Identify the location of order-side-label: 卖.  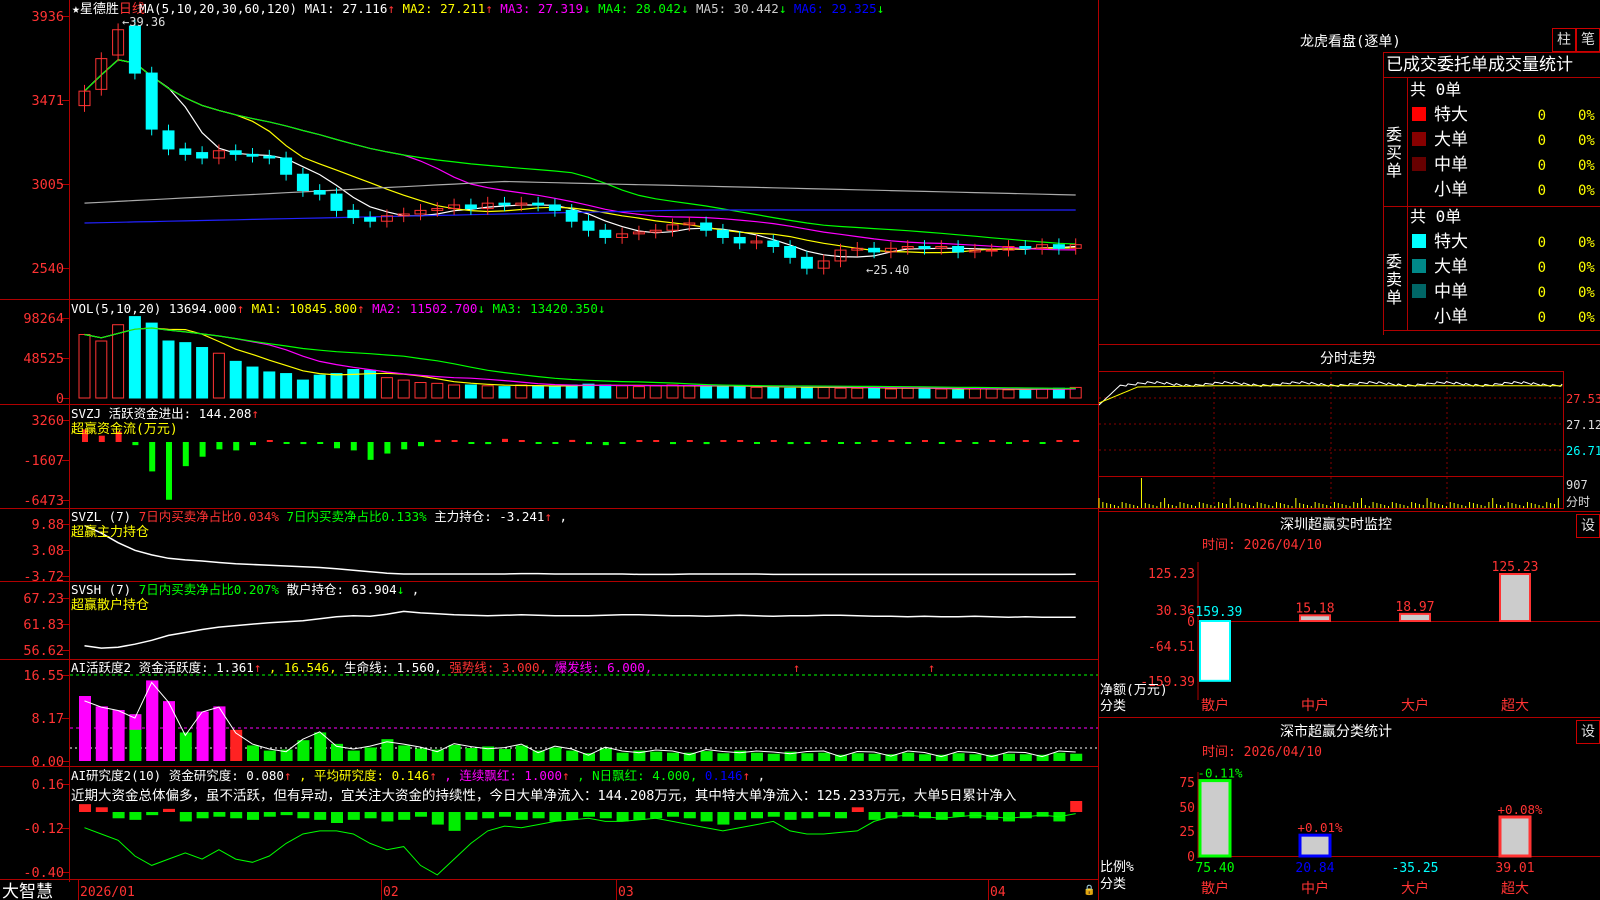
(1394, 279).